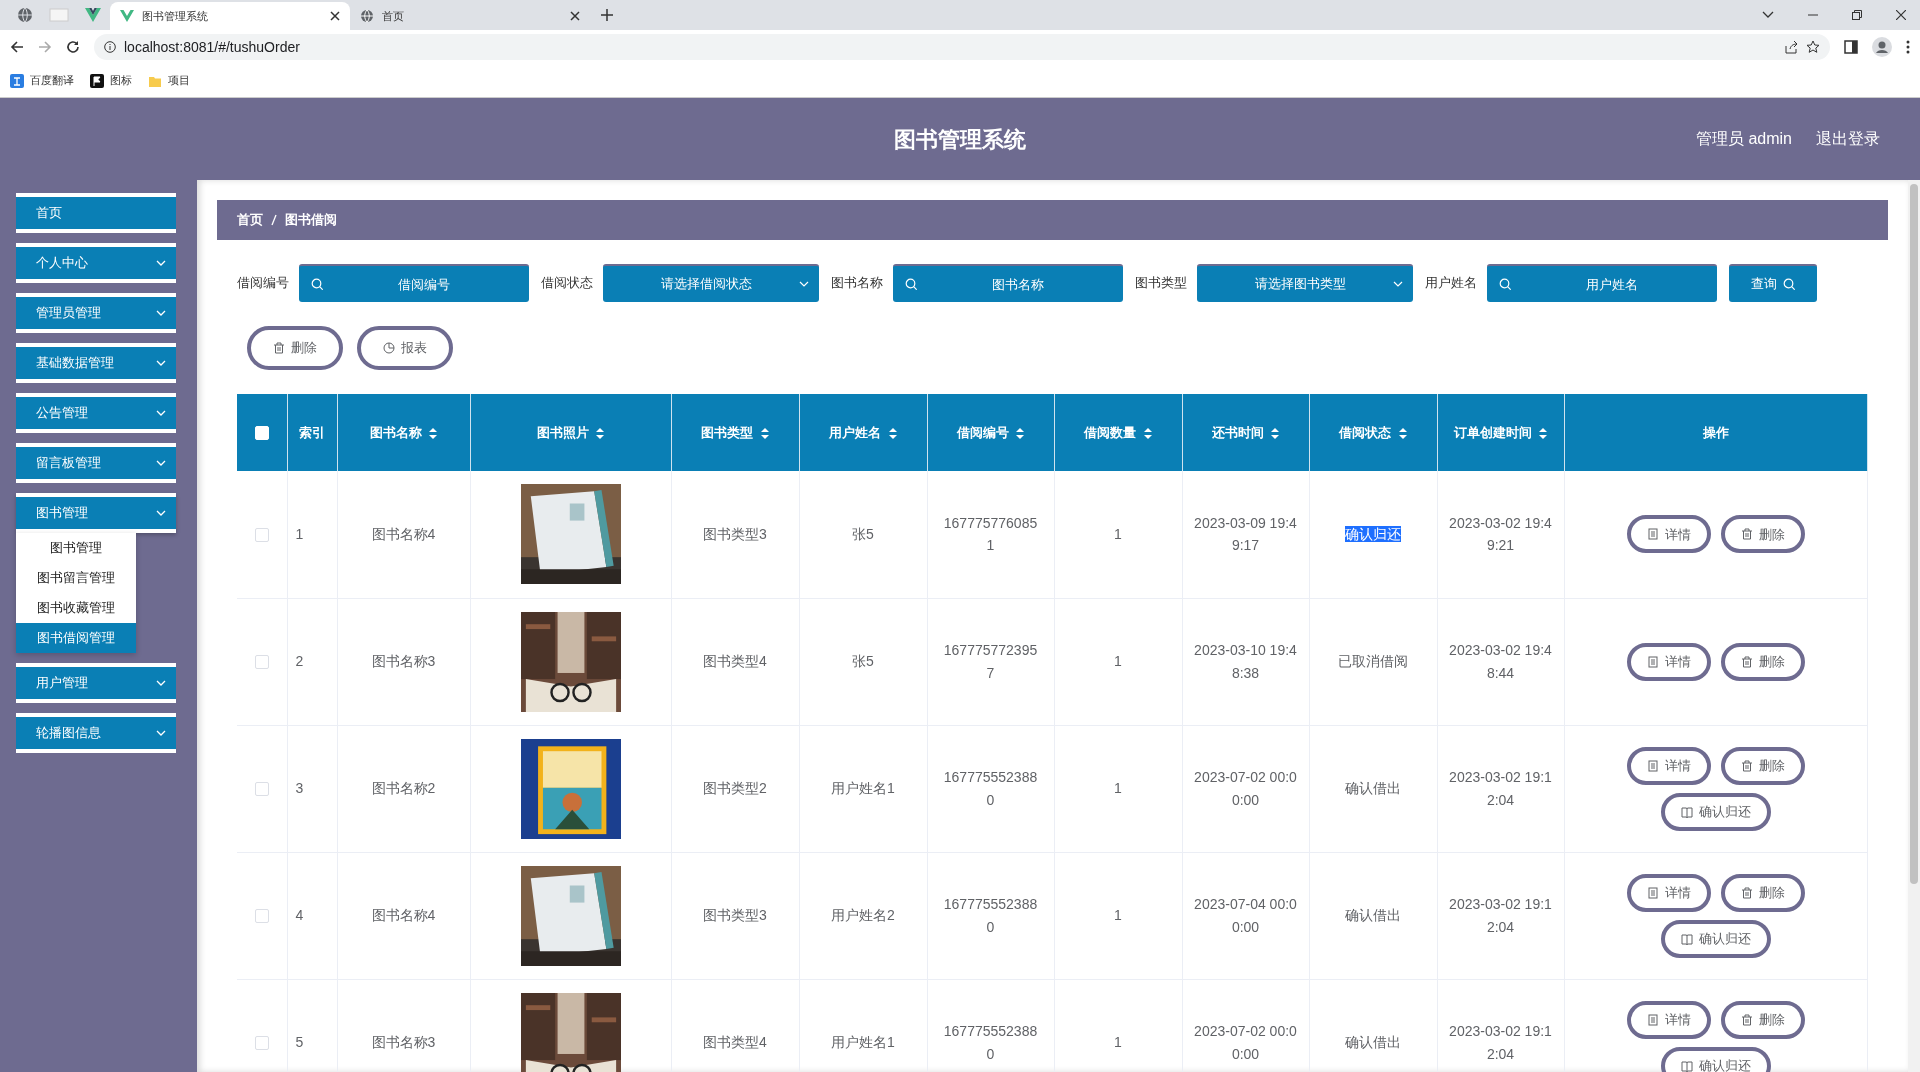 This screenshot has width=1920, height=1072. What do you see at coordinates (1882, 47) in the screenshot?
I see `profile-icon` at bounding box center [1882, 47].